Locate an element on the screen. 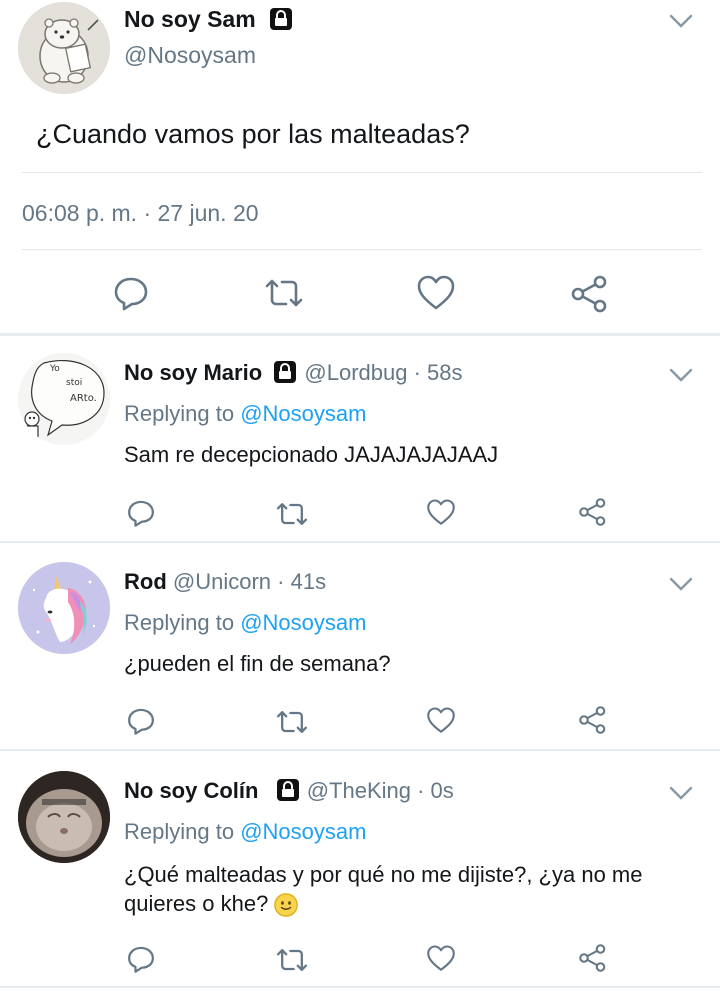  author-name: Rod is located at coordinates (145, 581).